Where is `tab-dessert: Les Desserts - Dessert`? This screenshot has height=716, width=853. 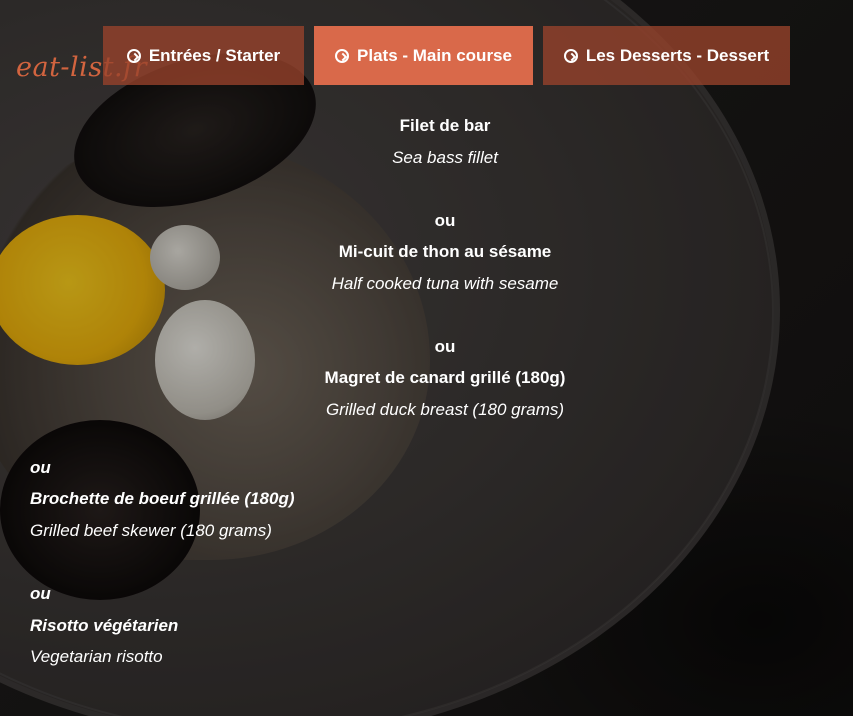 tab-dessert: Les Desserts - Dessert is located at coordinates (666, 55).